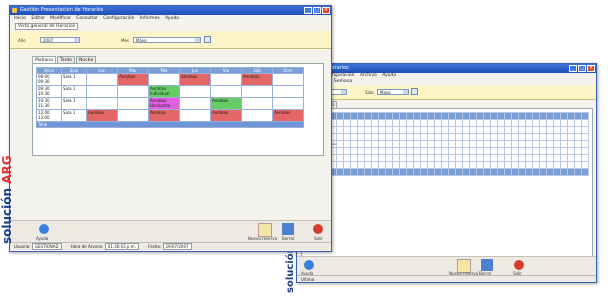 The image size is (608, 296). What do you see at coordinates (164, 103) in the screenshot?
I see `slot-cell: Aerobox Horizontal` at bounding box center [164, 103].